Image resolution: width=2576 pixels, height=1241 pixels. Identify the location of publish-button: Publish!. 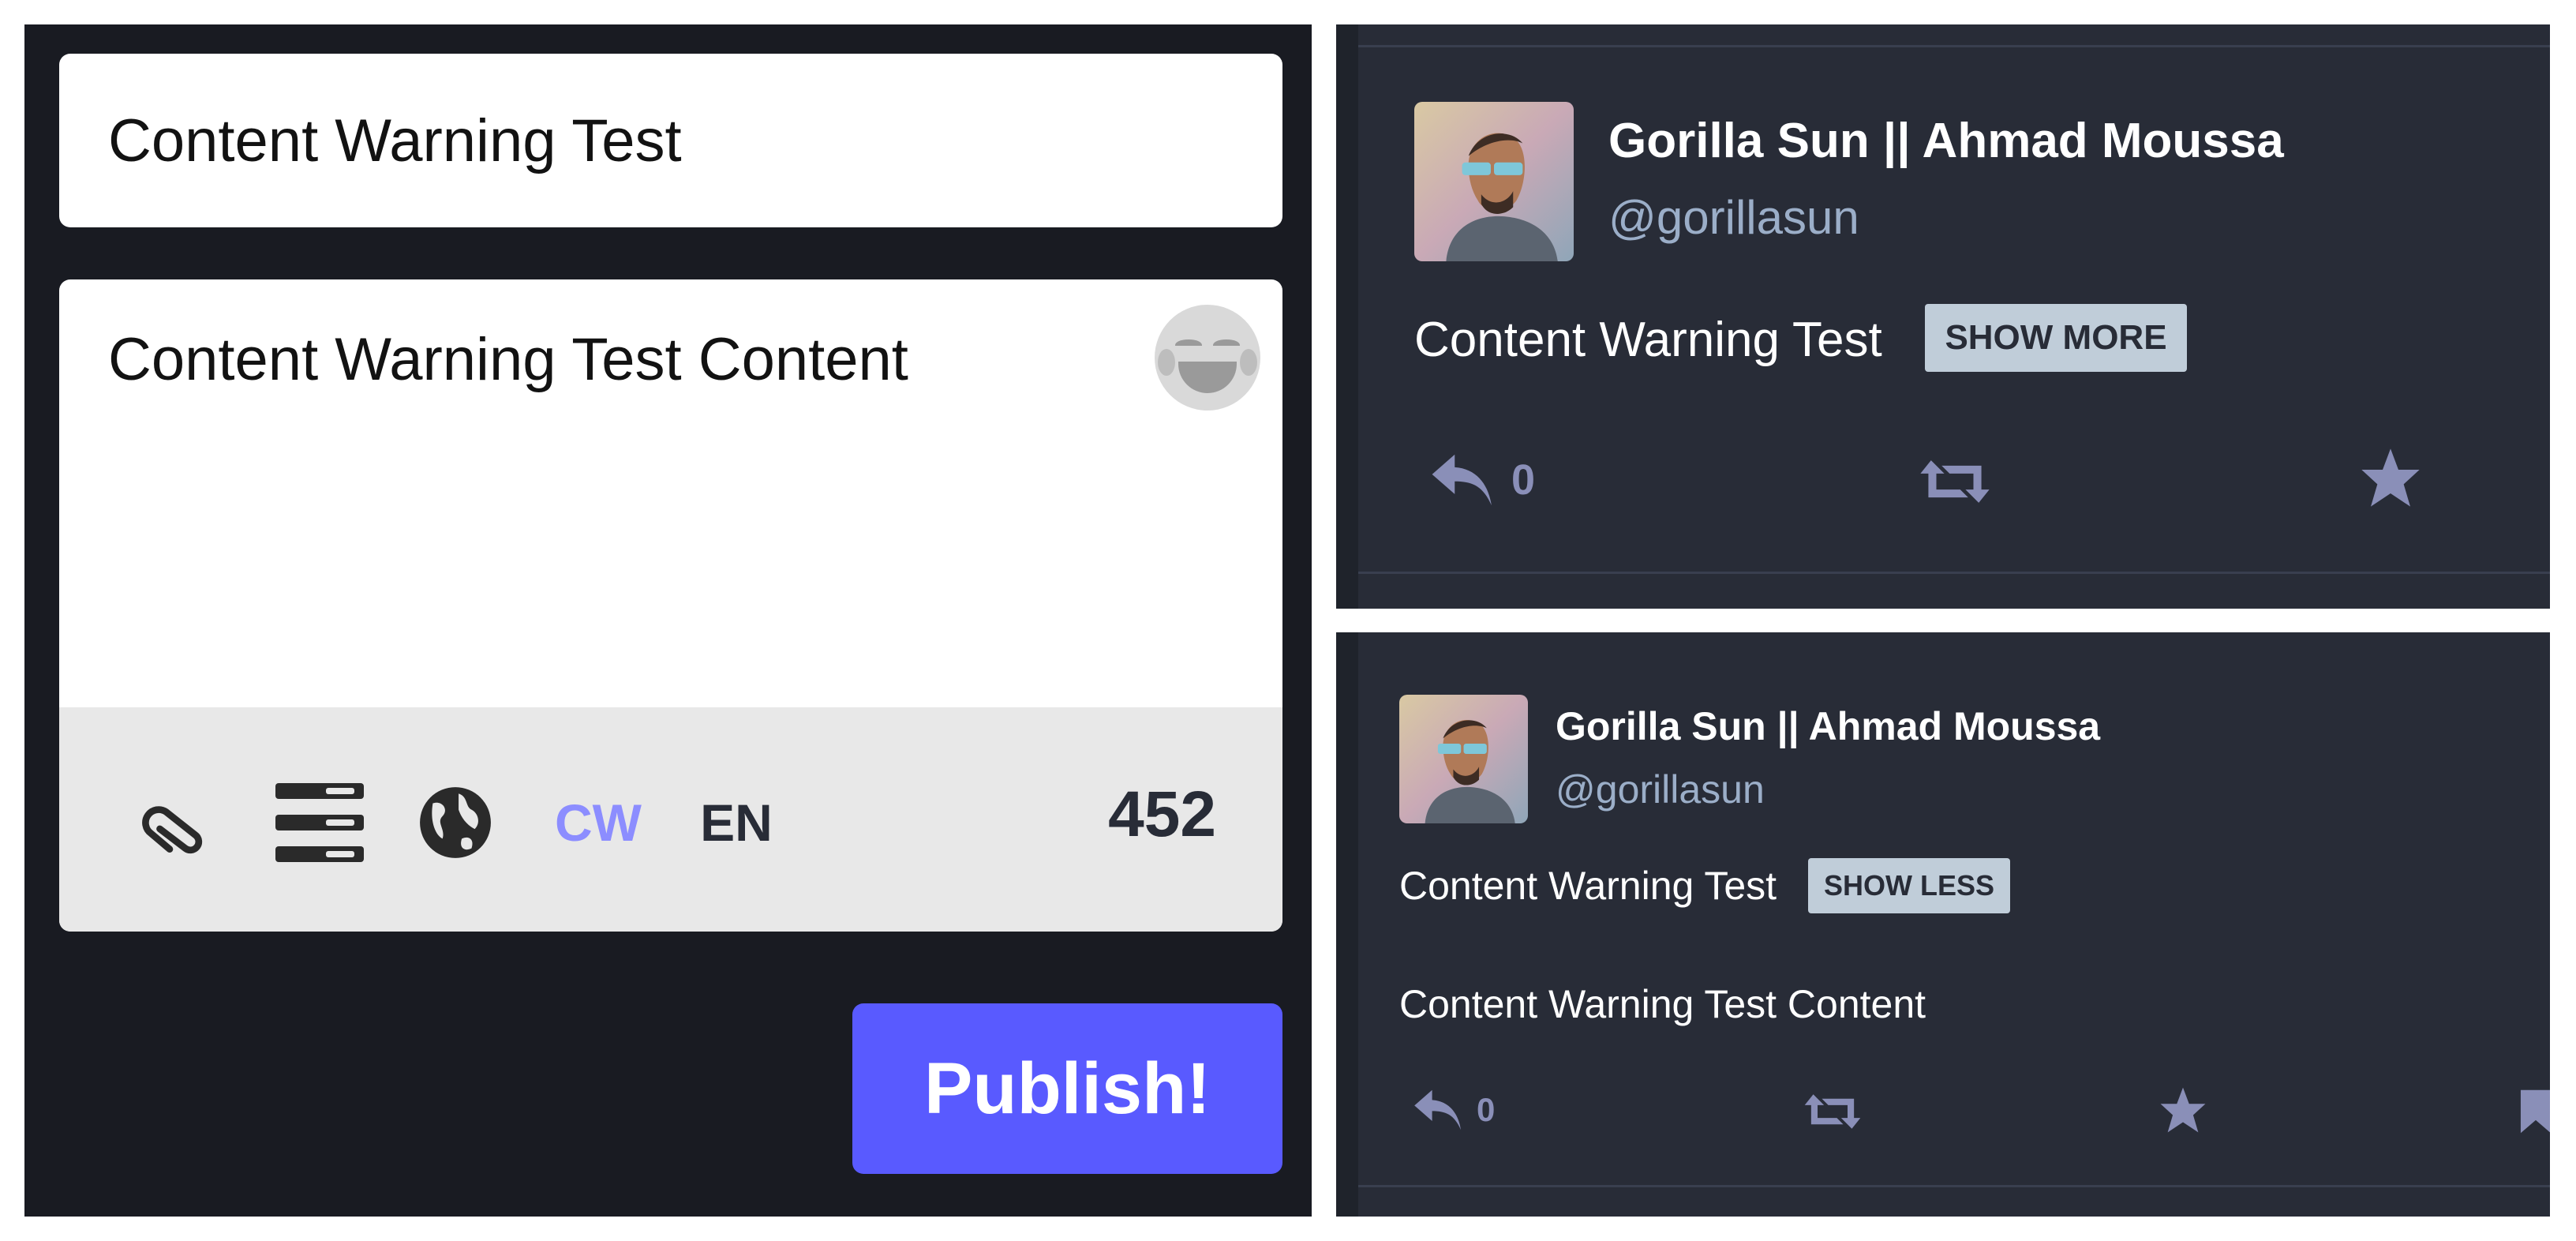
(1067, 1088).